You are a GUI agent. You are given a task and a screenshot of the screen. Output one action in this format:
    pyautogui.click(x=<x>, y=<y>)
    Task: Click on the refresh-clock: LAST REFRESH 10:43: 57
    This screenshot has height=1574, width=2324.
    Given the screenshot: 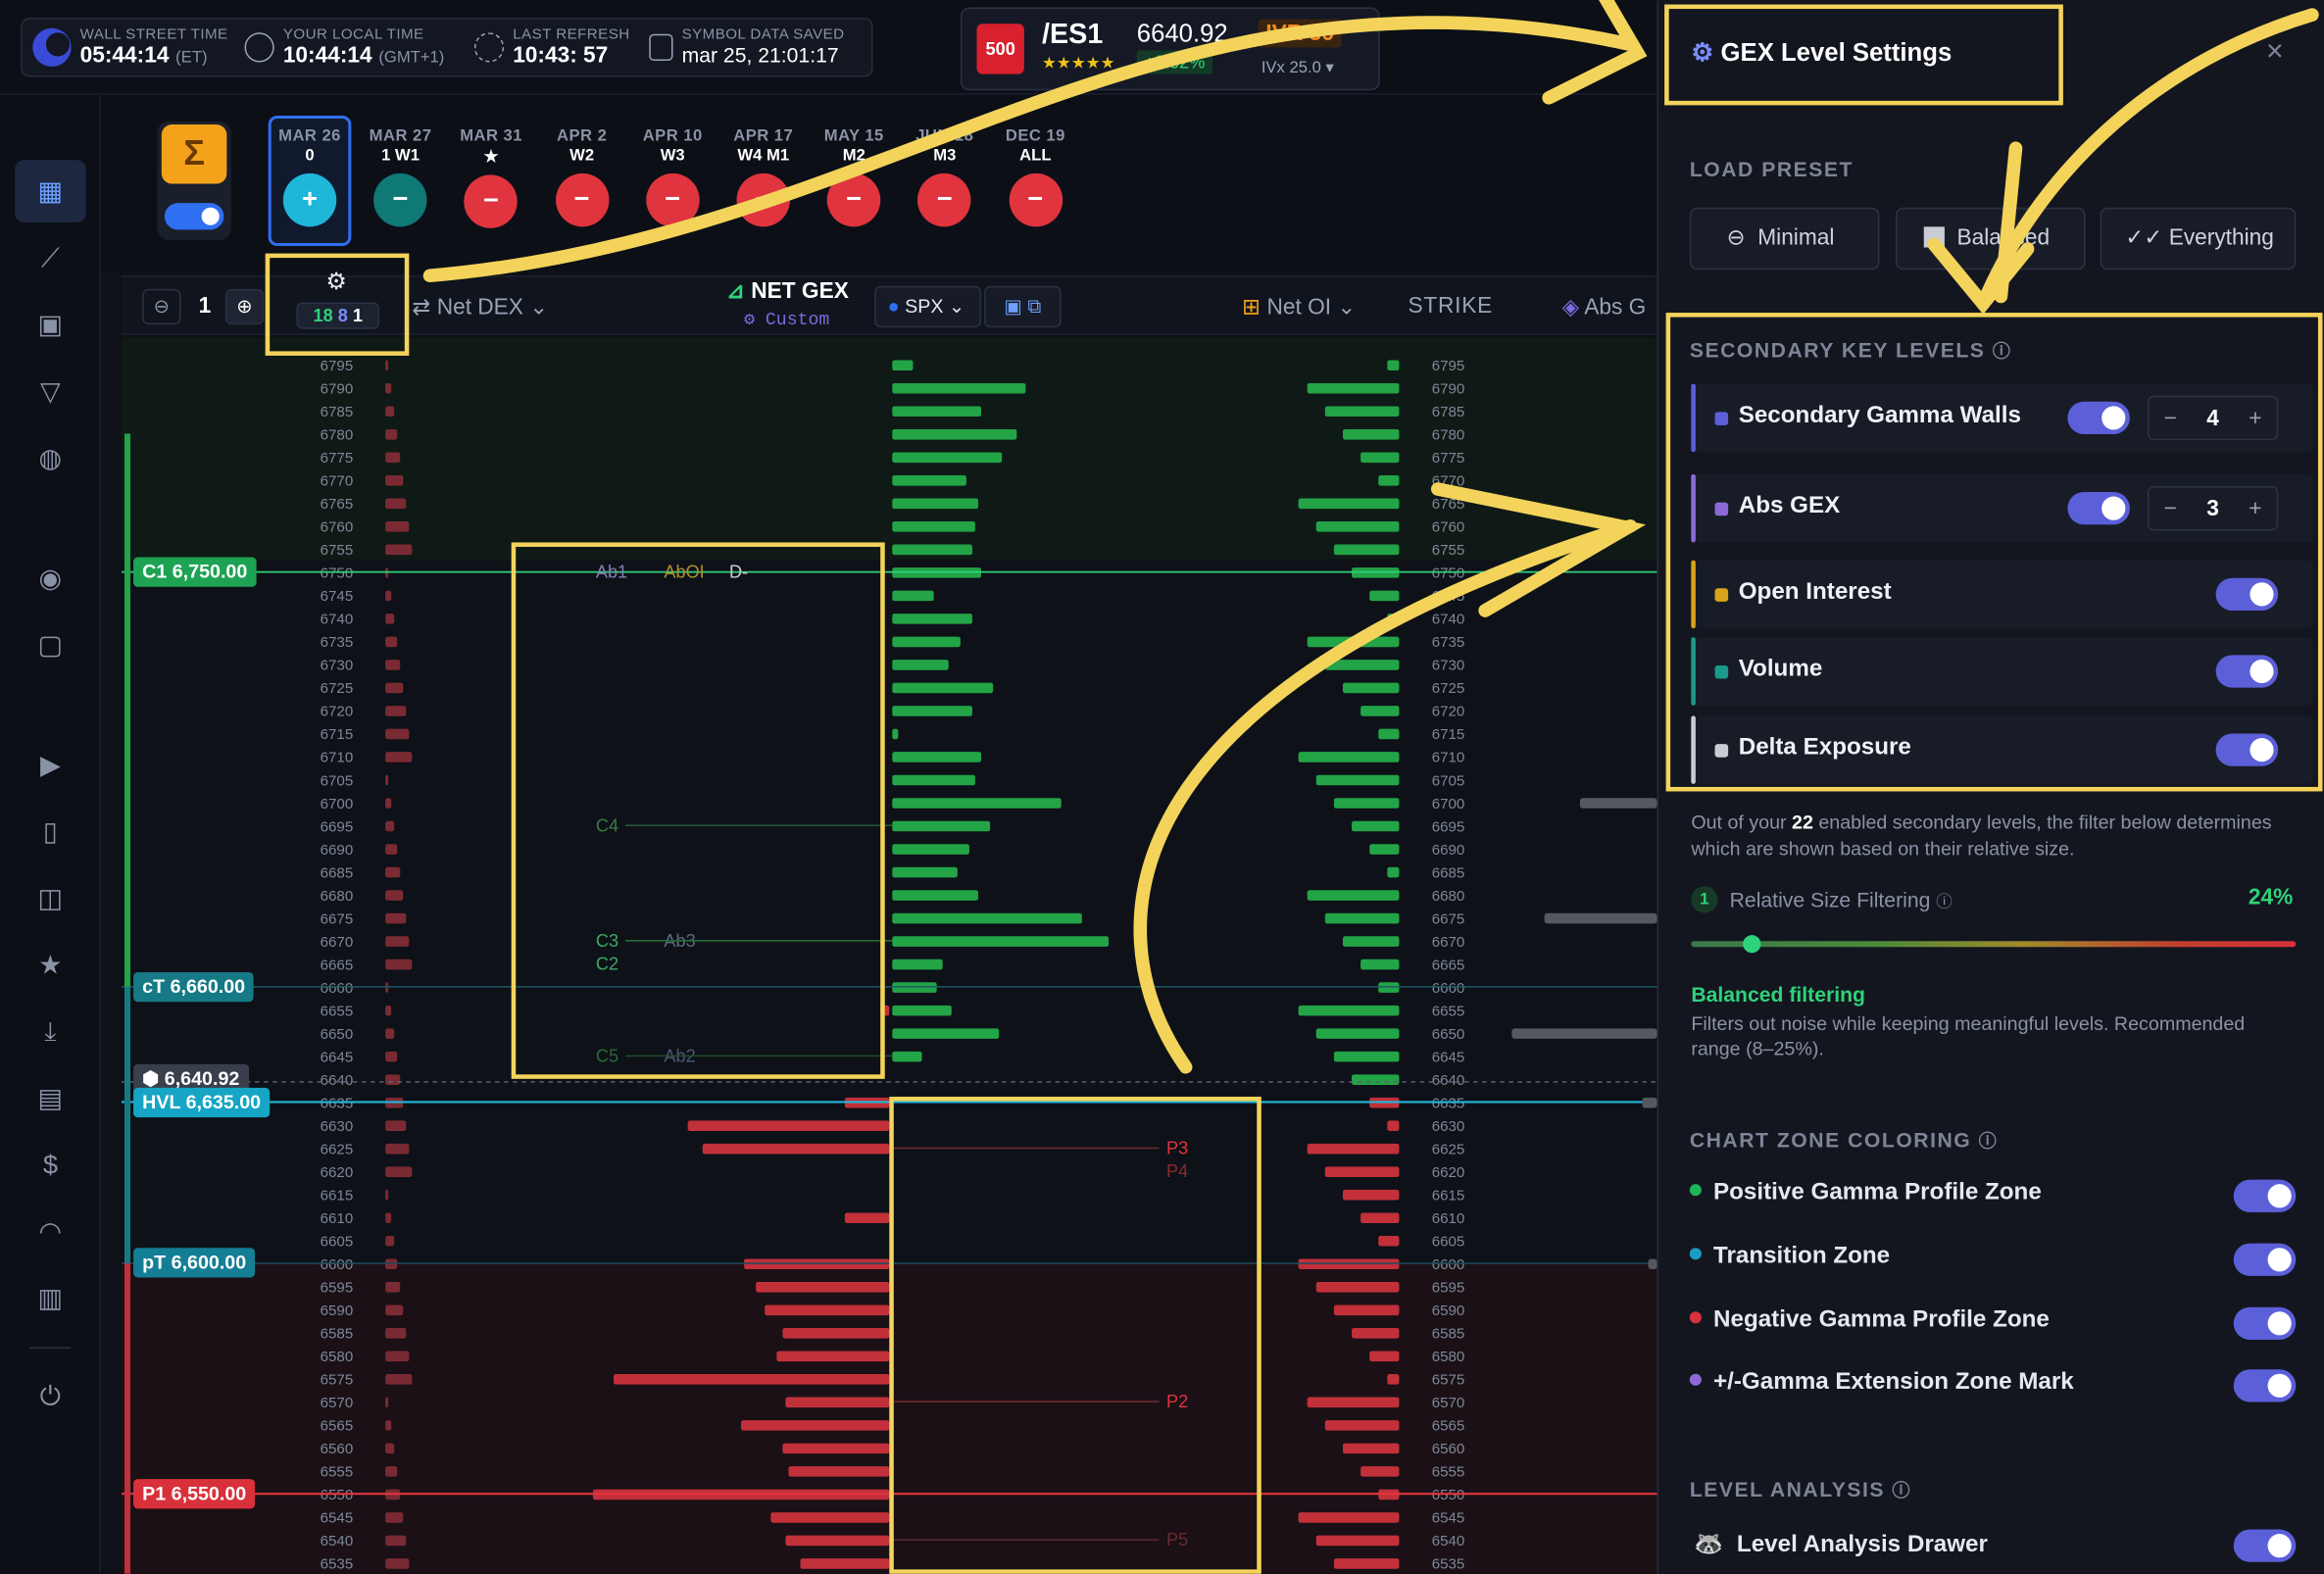 What is the action you would take?
    pyautogui.click(x=551, y=47)
    